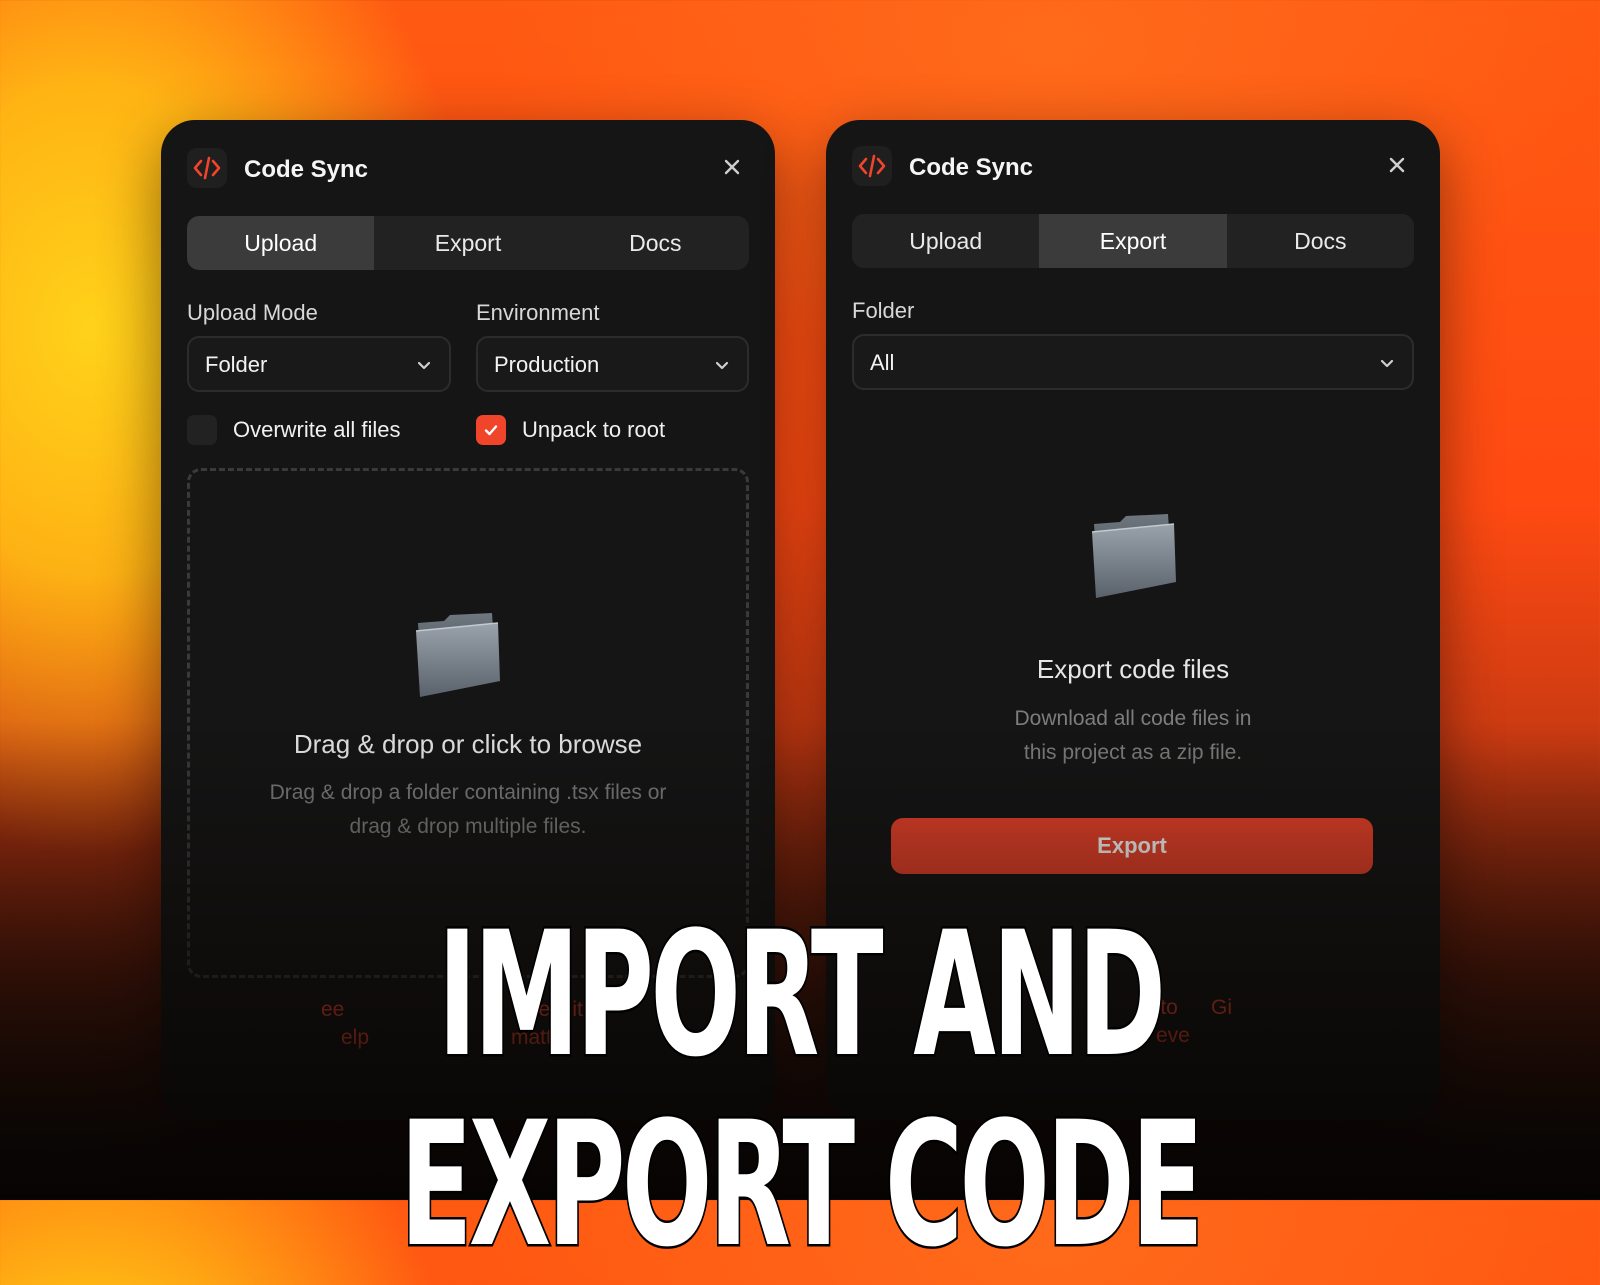  What do you see at coordinates (538, 312) in the screenshot?
I see `environment-label: Environment` at bounding box center [538, 312].